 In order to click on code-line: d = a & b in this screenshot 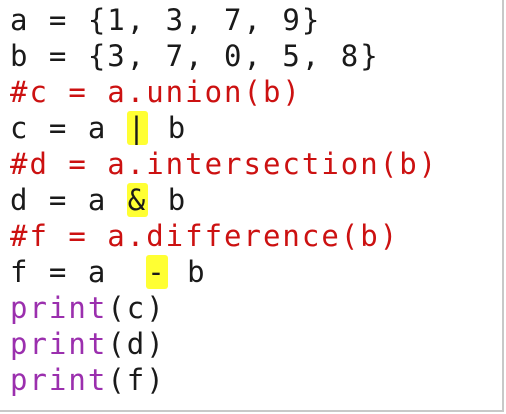, I will do `click(224, 200)`.